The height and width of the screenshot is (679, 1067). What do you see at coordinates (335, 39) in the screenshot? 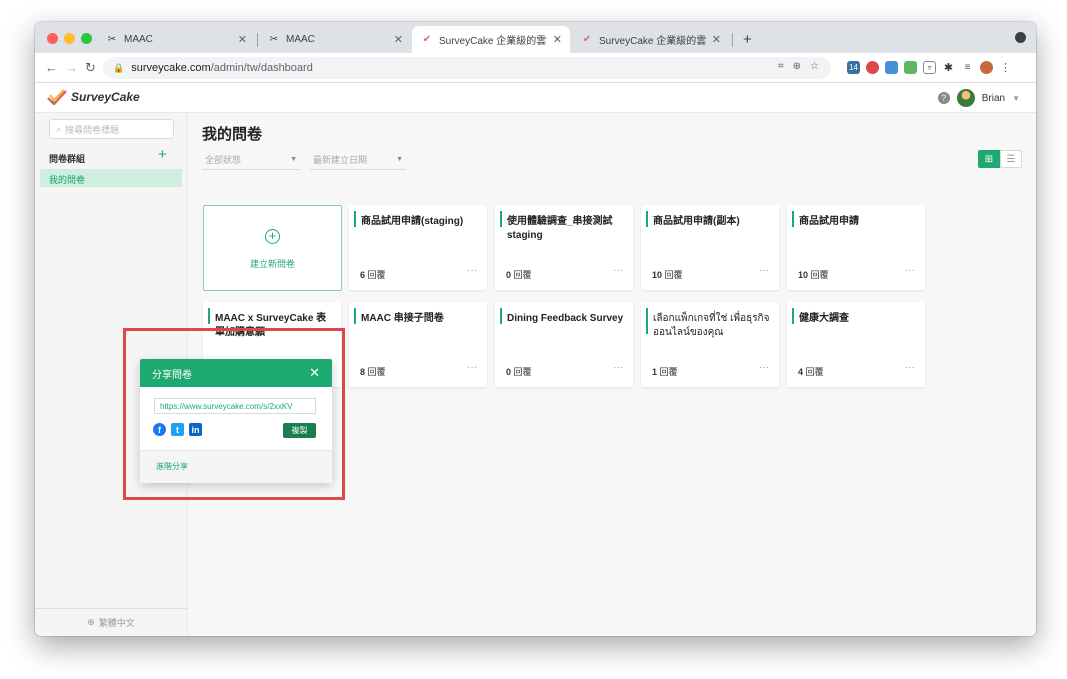
I see `browser-tab-2: ✂ MAAC ✕` at bounding box center [335, 39].